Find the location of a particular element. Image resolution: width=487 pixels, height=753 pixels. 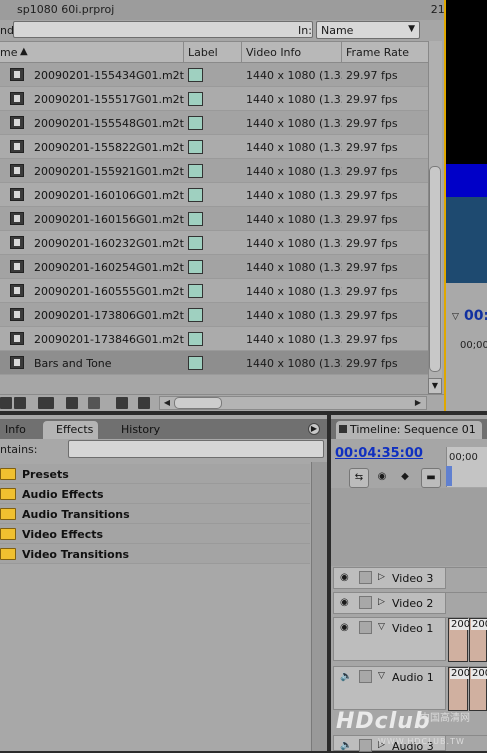

track-header: ◉ ▽ Video 1 is located at coordinates (389, 639).